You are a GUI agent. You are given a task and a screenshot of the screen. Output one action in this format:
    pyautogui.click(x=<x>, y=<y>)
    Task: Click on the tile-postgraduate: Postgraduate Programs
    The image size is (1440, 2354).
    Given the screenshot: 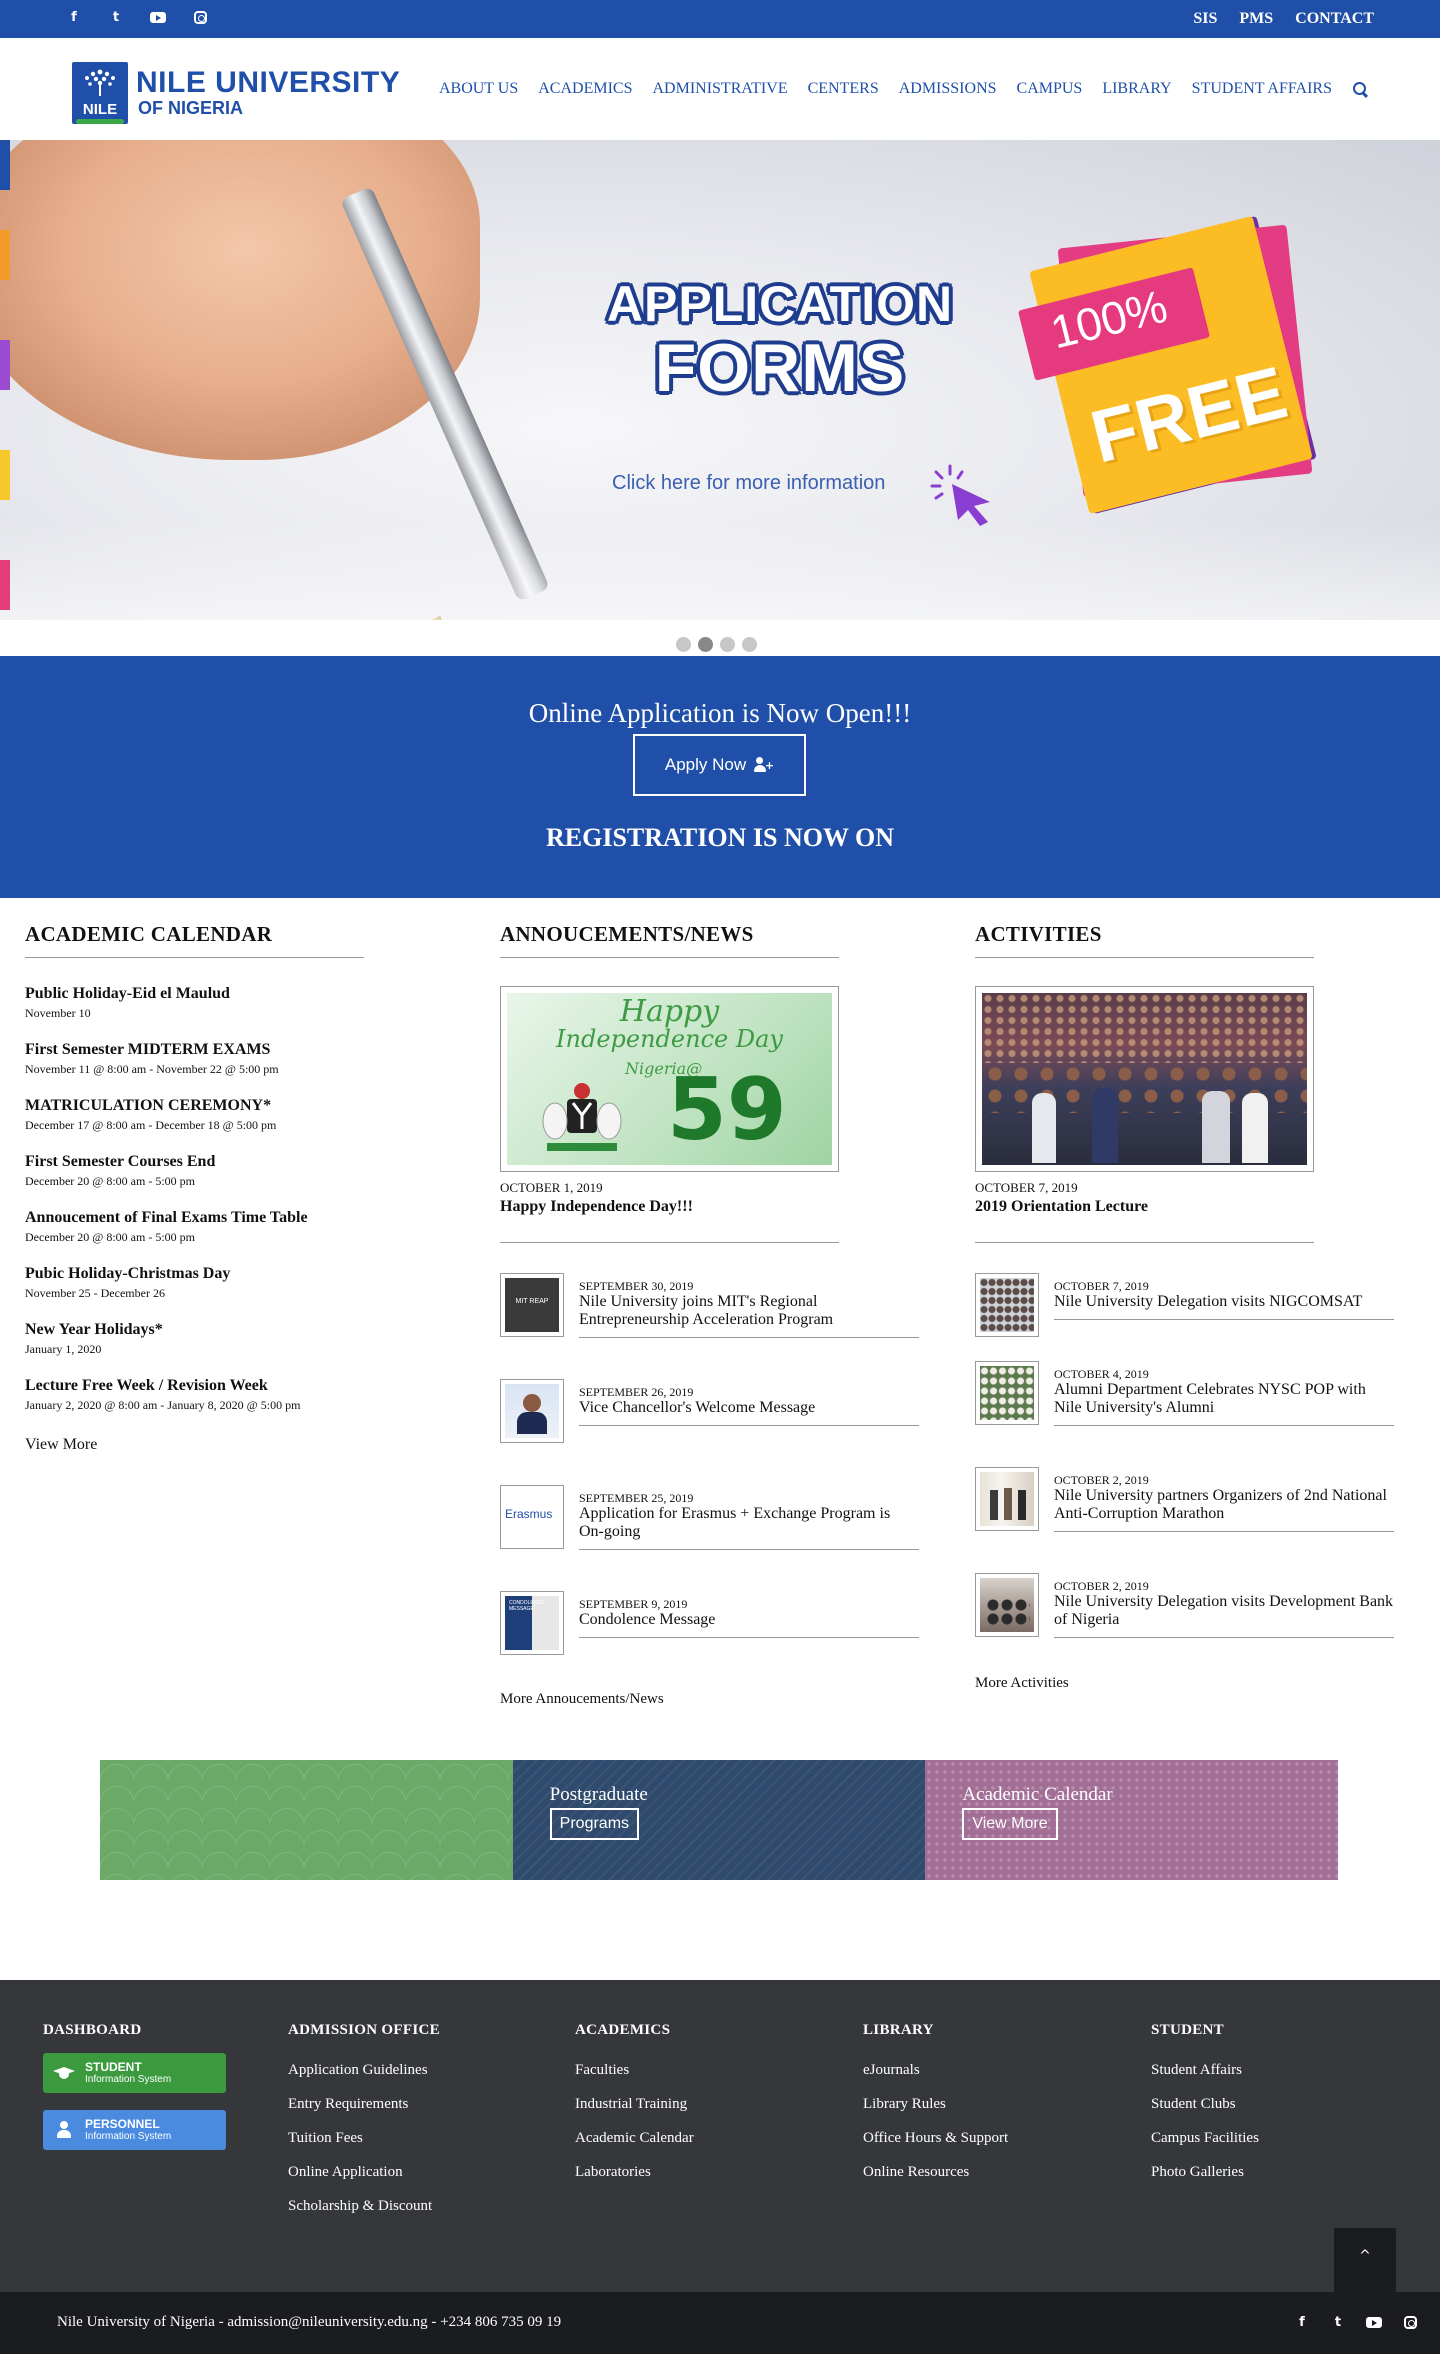 What is the action you would take?
    pyautogui.click(x=719, y=1820)
    